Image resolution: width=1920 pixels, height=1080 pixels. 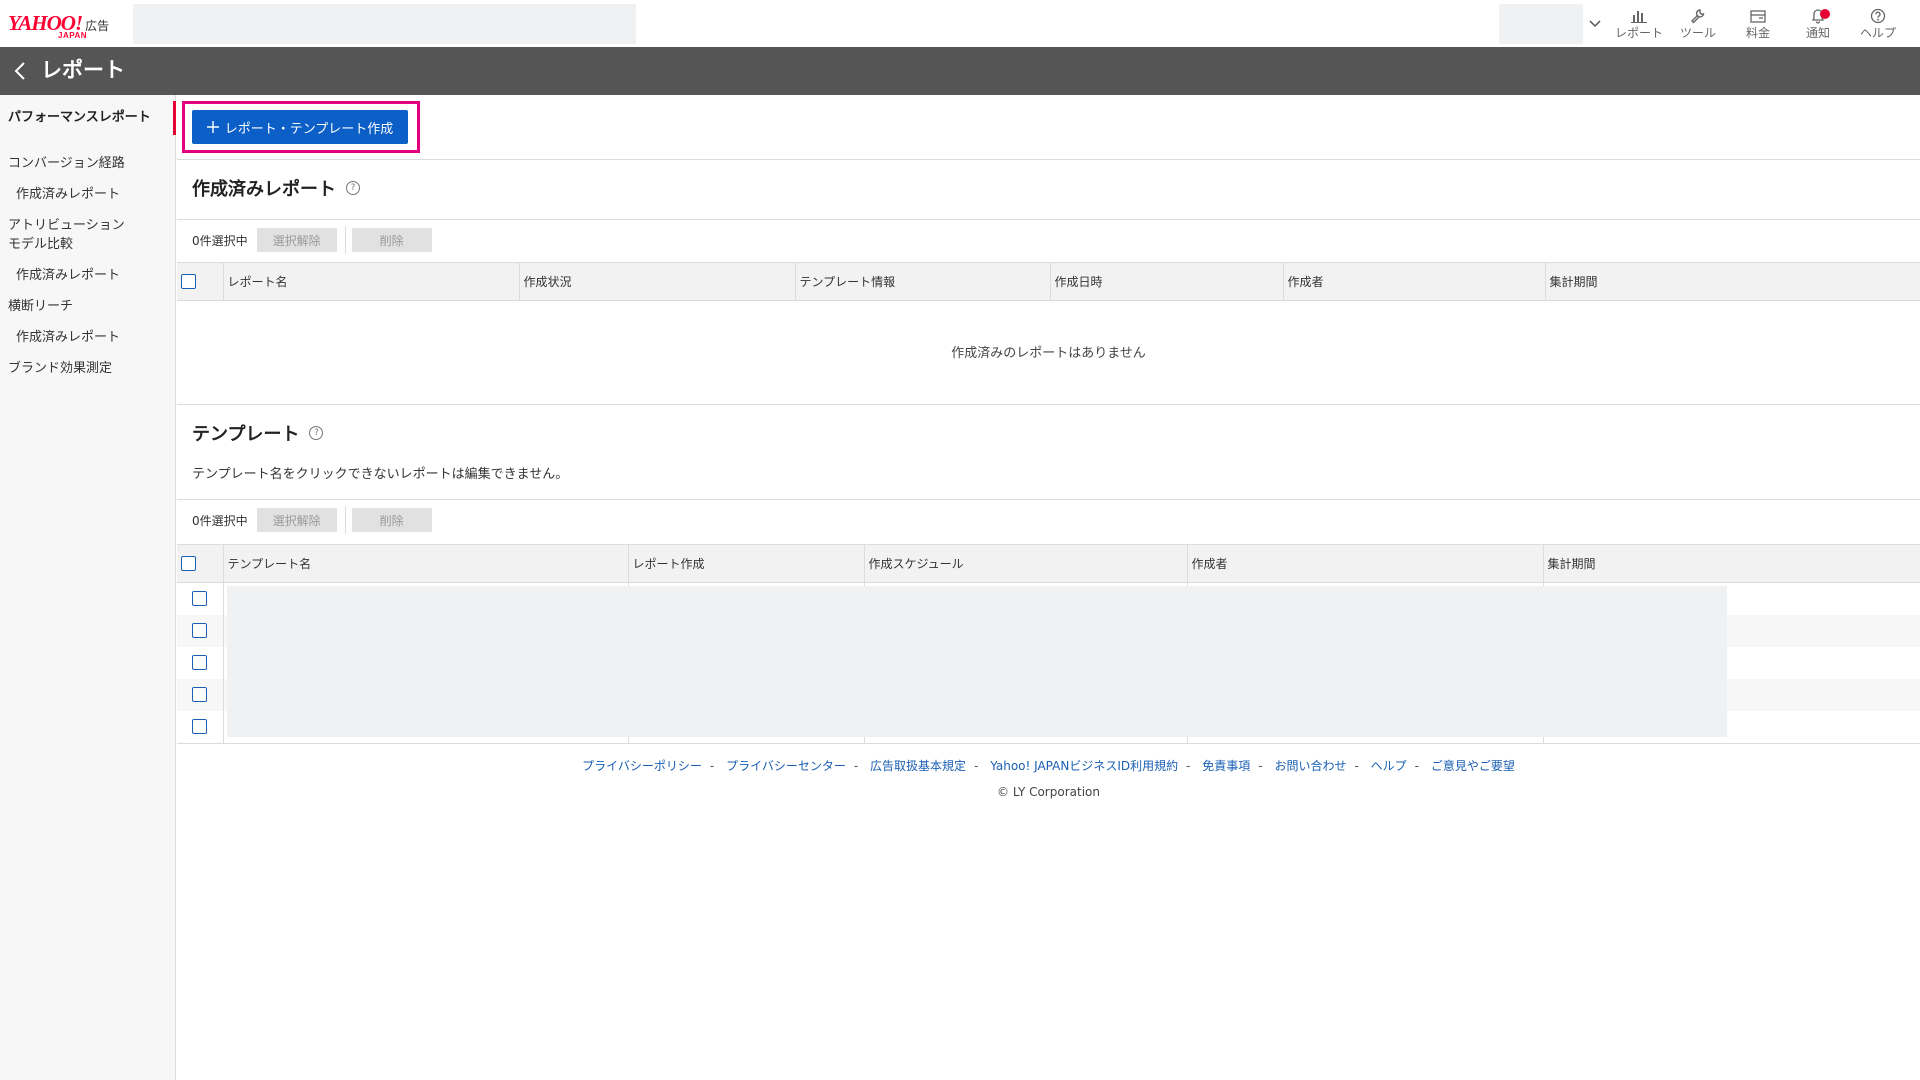 What do you see at coordinates (746, 563) in the screenshot?
I see `col-report-create: レポート作成` at bounding box center [746, 563].